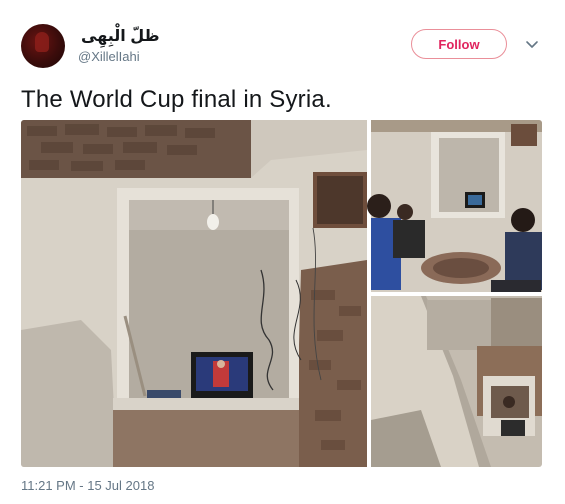 This screenshot has height=504, width=565. I want to click on avatar, so click(43, 46).